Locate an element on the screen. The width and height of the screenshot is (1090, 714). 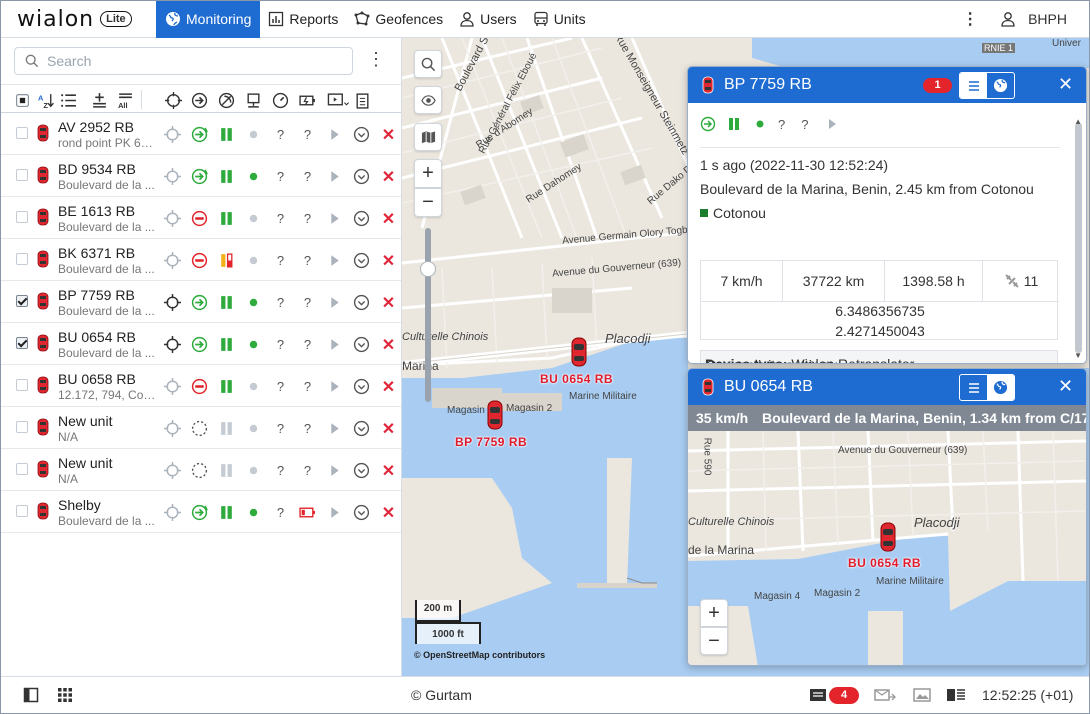
unit-name: BU 0658 RB is located at coordinates (97, 379).